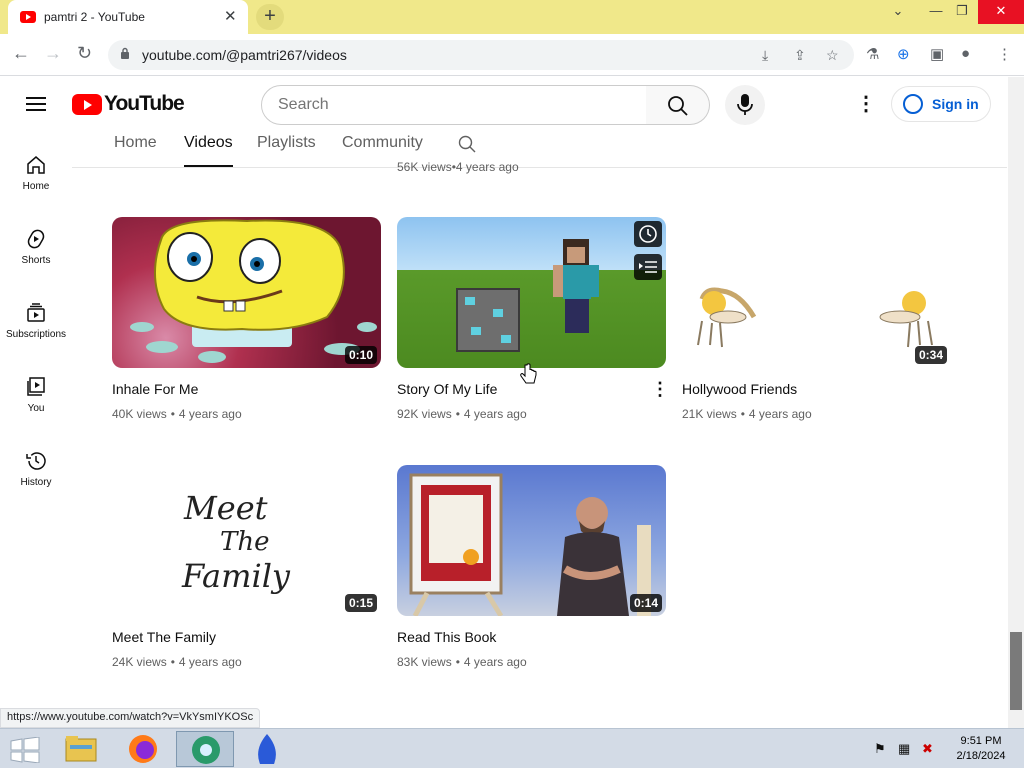 This screenshot has height=773, width=1024. I want to click on view-count: 40K views, so click(139, 414).